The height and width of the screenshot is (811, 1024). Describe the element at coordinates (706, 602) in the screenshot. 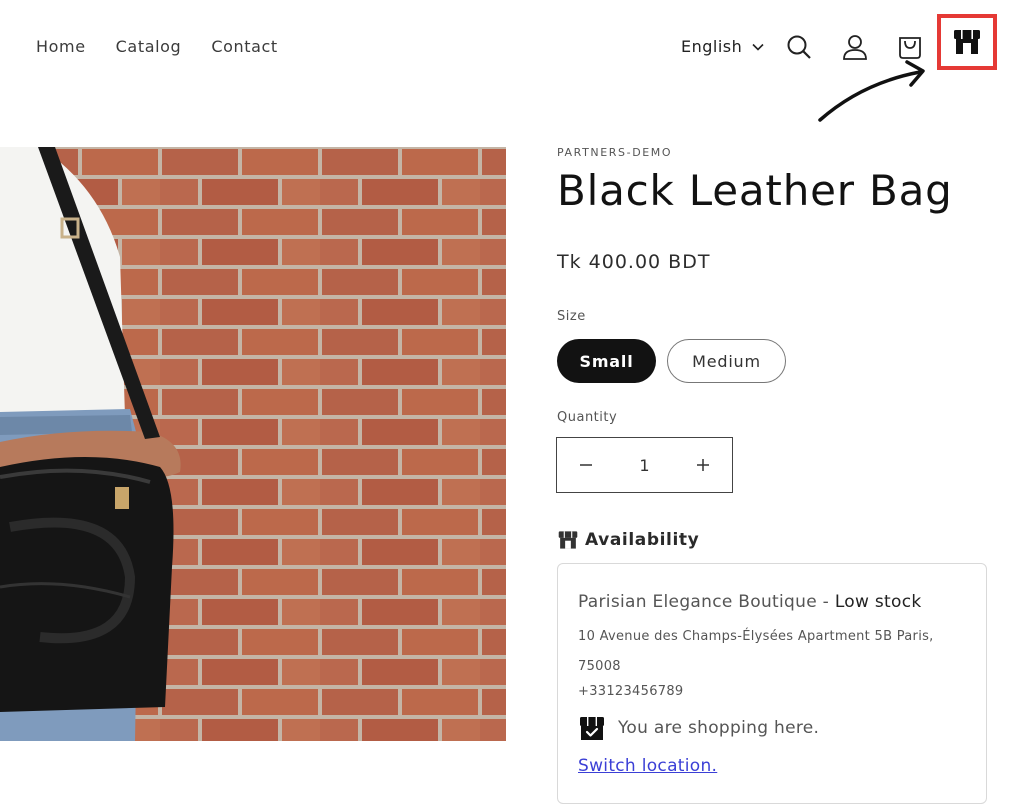

I see `location-name: Parisian Elegance Boutique -` at that location.